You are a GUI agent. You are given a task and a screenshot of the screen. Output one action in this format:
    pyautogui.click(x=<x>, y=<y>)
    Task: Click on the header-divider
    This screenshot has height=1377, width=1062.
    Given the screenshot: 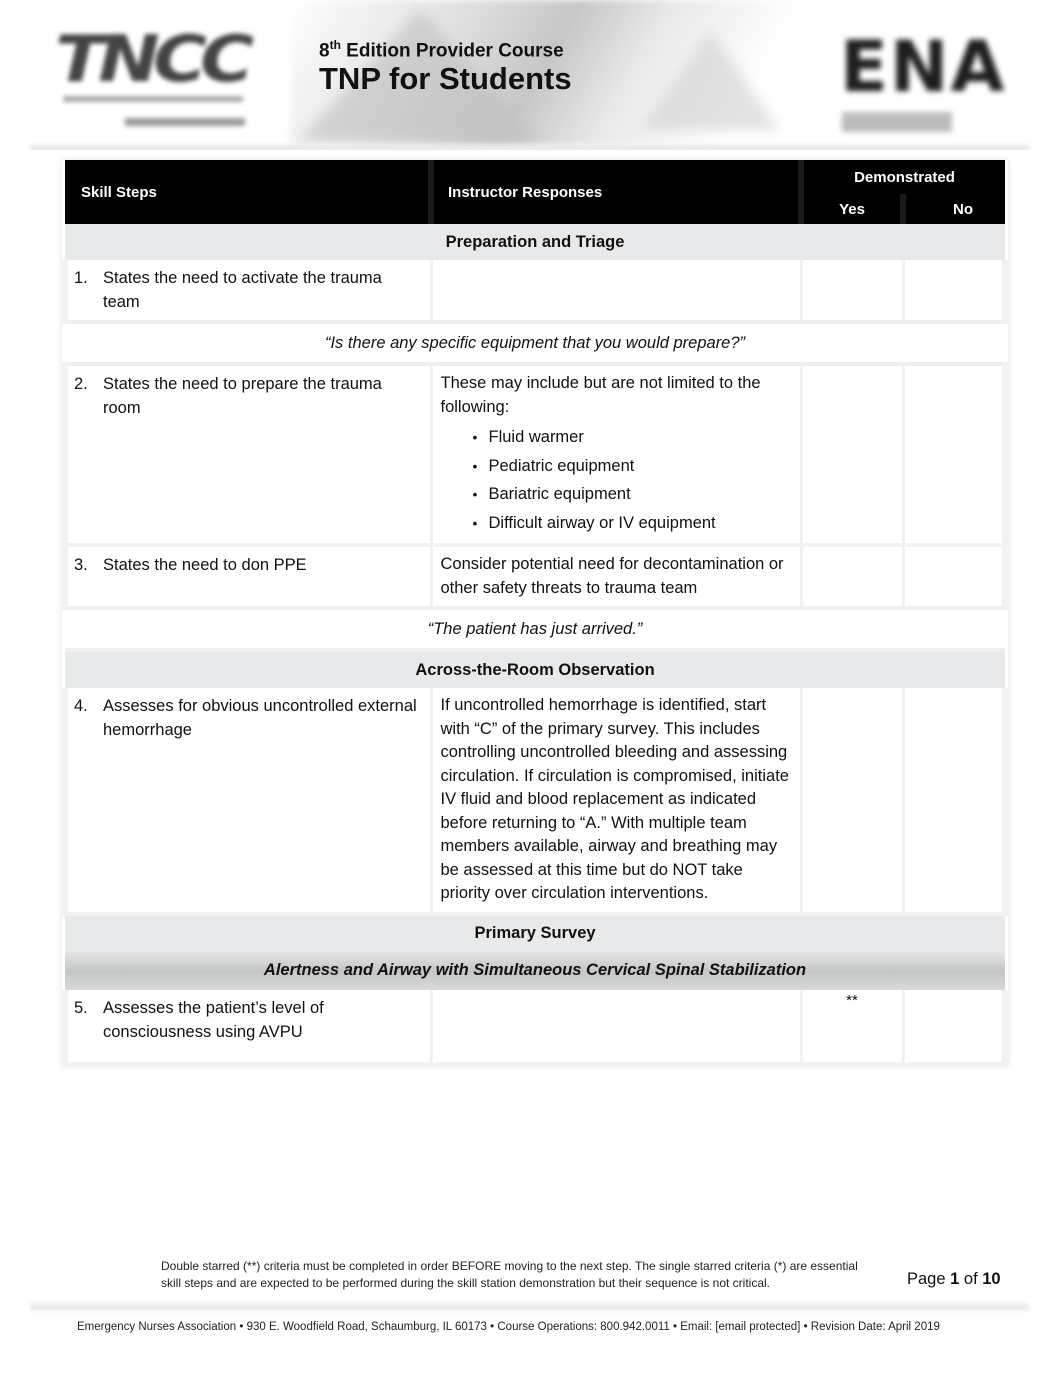 What is the action you would take?
    pyautogui.click(x=530, y=147)
    